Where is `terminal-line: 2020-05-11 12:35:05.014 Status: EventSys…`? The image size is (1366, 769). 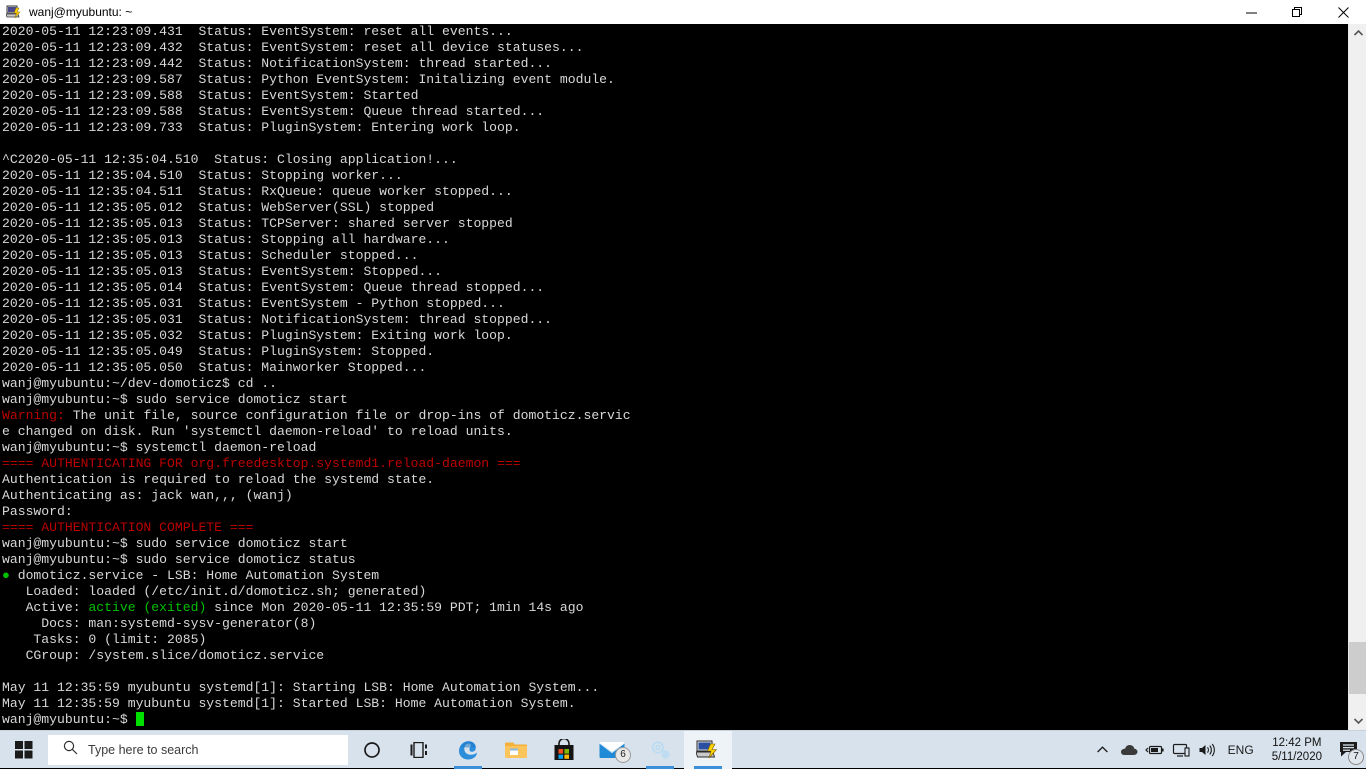 terminal-line: 2020-05-11 12:35:05.014 Status: EventSys… is located at coordinates (675, 288).